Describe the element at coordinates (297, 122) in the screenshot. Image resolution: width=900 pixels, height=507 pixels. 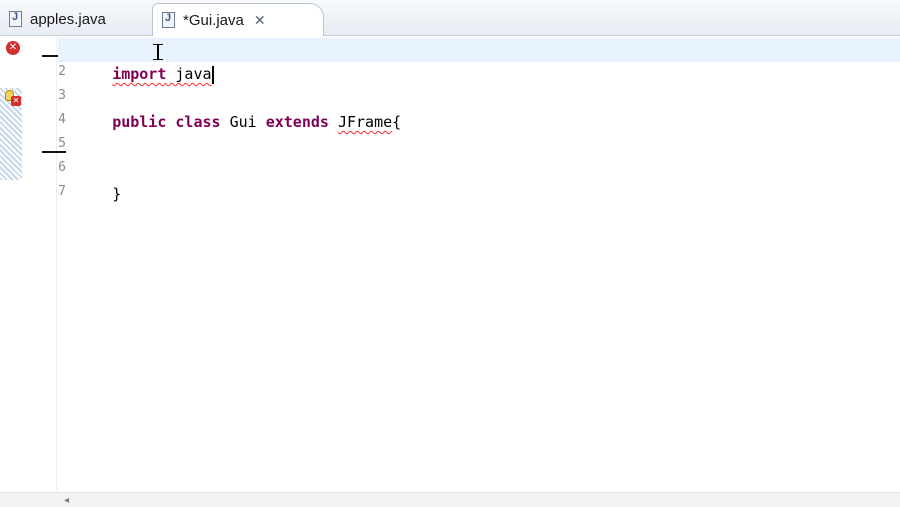
I see `keyword-extends: extends` at that location.